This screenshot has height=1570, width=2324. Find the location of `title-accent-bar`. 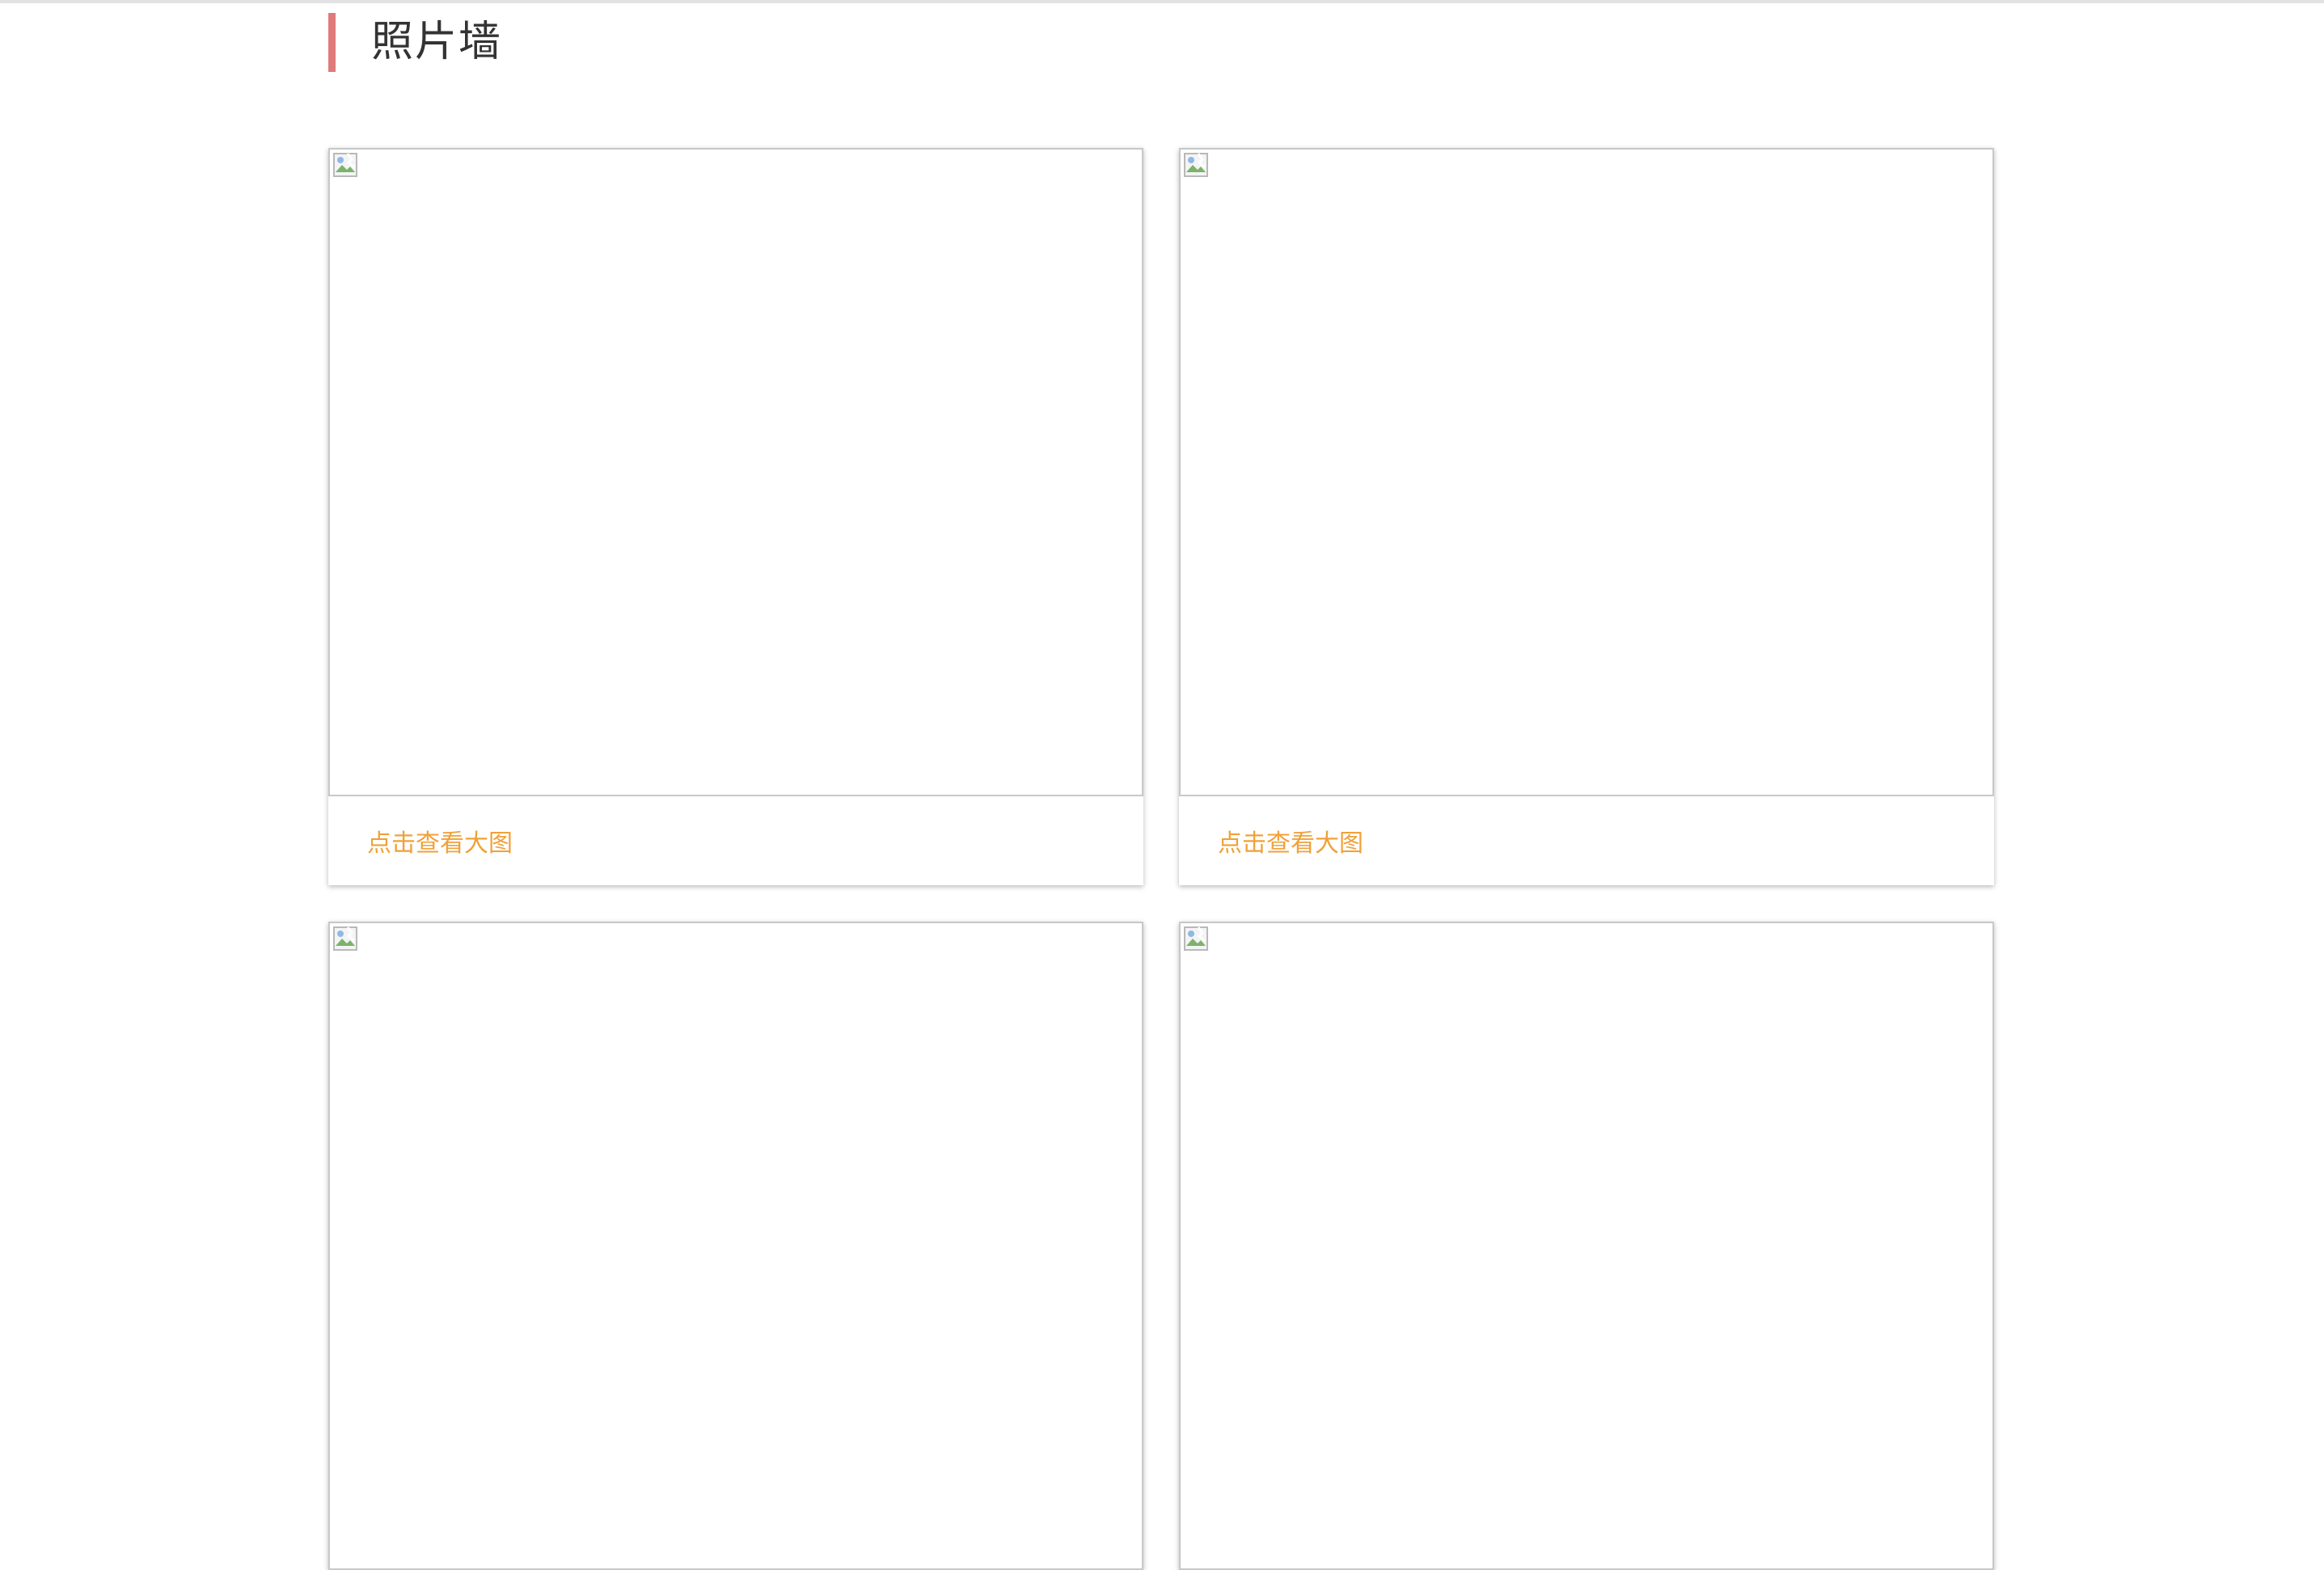

title-accent-bar is located at coordinates (332, 42).